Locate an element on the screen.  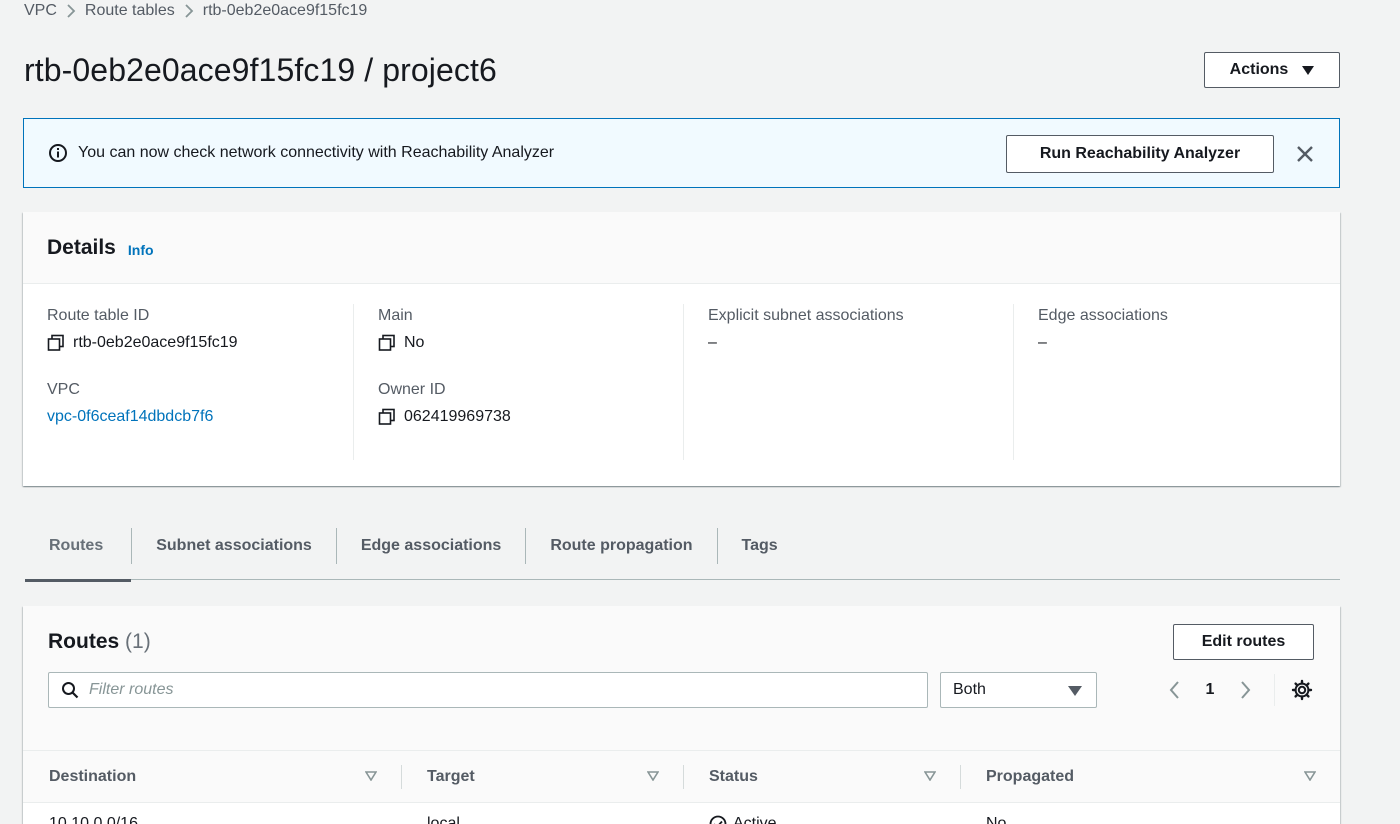
breadcrumb-current: rtb-0eb2e0ace9f15fc19 is located at coordinates (285, 10).